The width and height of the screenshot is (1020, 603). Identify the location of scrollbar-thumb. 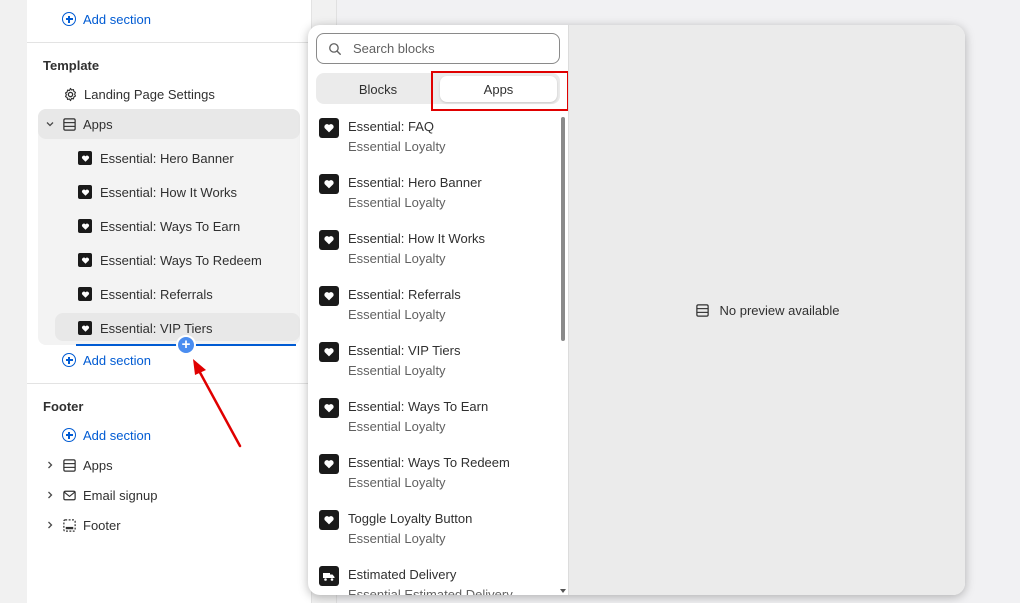
(563, 229).